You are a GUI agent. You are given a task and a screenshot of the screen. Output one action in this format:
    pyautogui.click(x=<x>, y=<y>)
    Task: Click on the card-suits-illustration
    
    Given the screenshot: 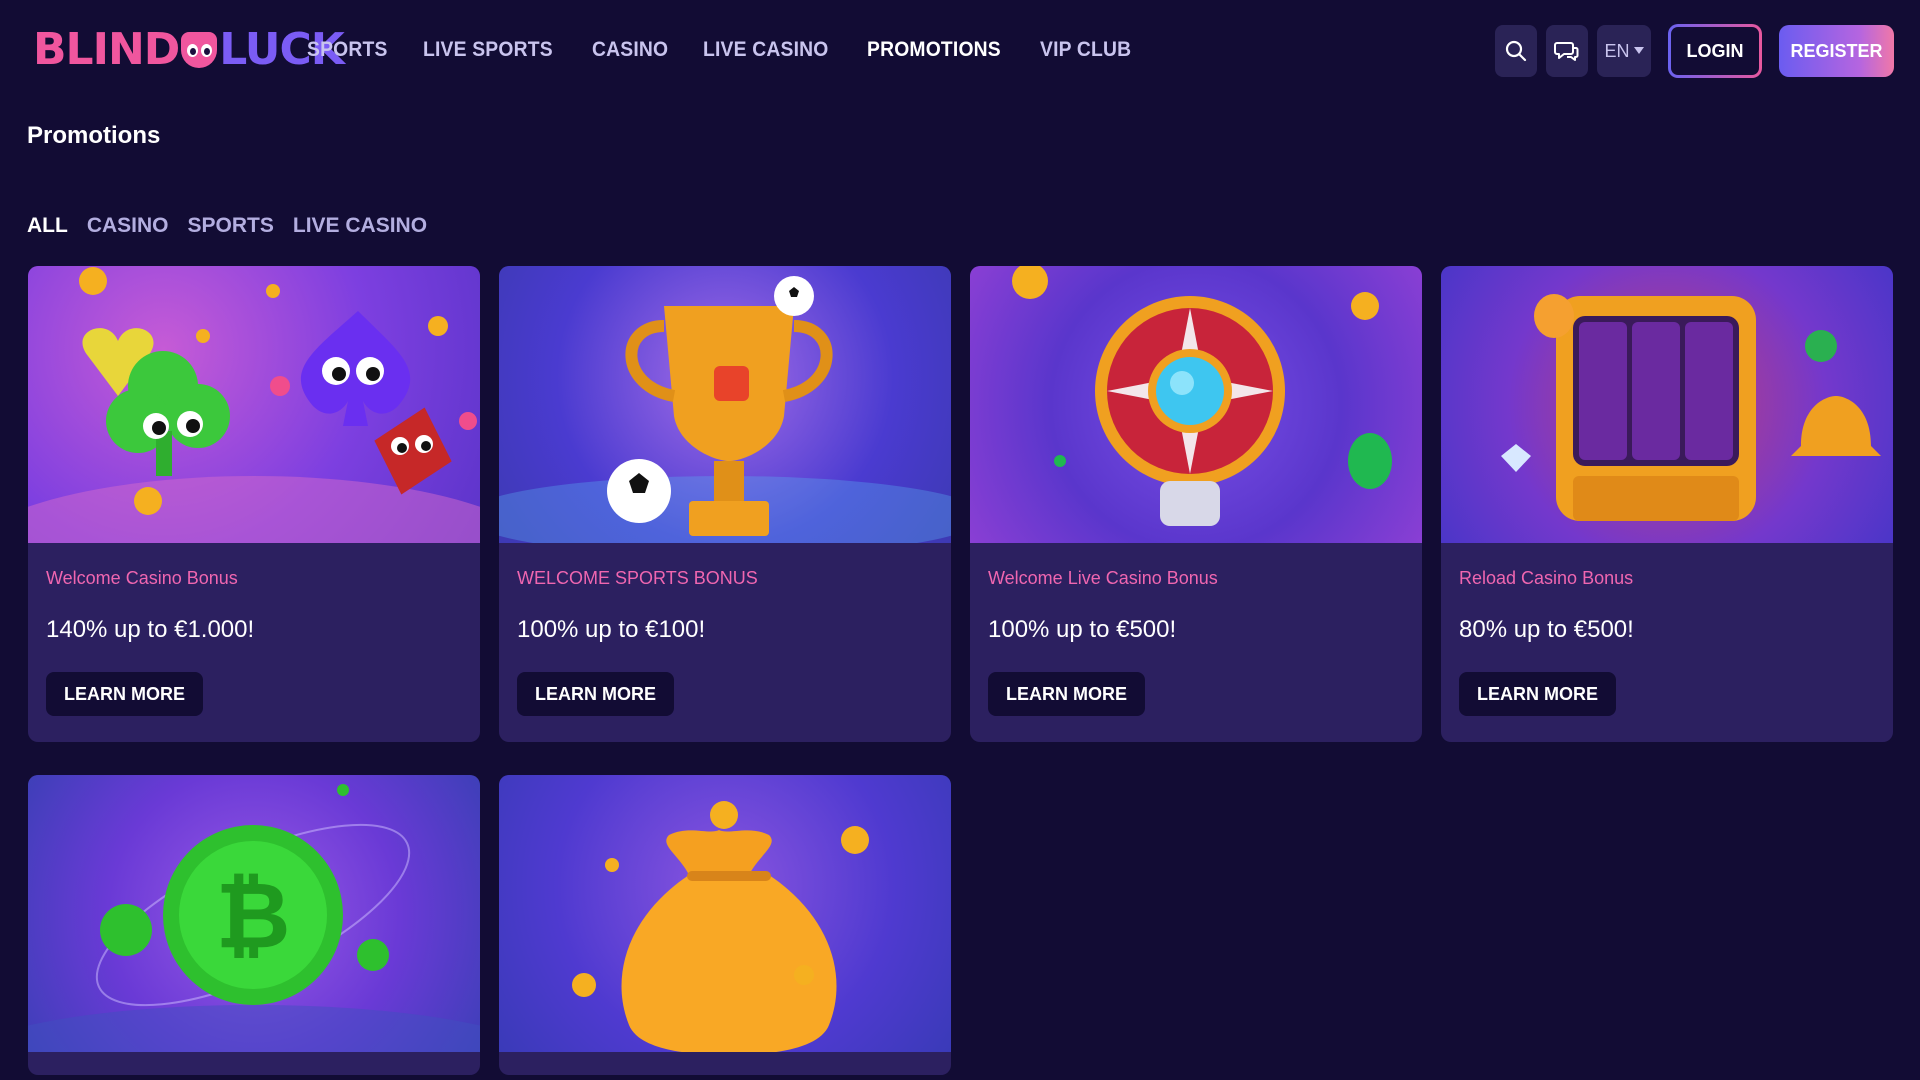 What is the action you would take?
    pyautogui.click(x=254, y=404)
    